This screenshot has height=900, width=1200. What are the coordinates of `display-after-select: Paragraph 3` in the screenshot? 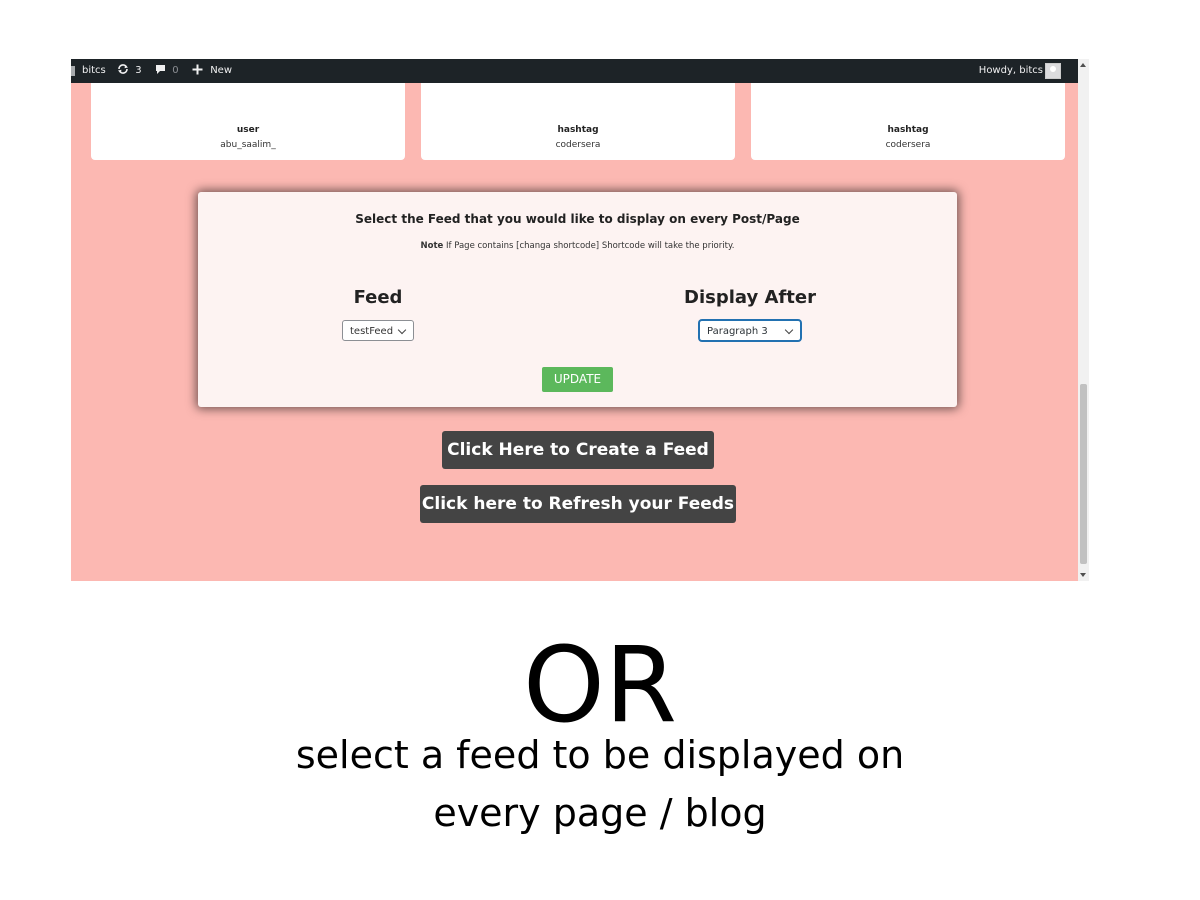 It's located at (750, 330).